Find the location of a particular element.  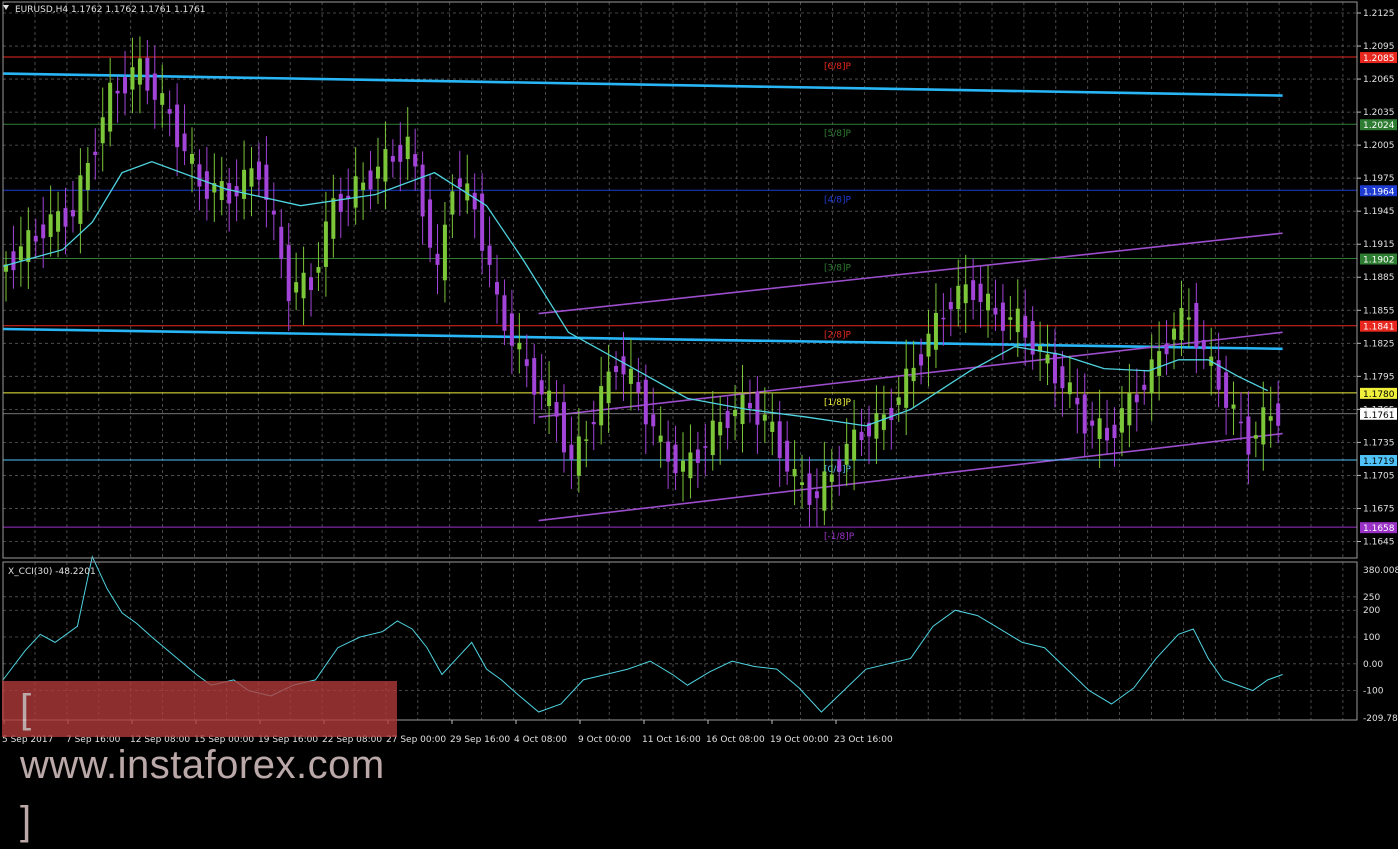

y-tick-label: 1.2005 is located at coordinates (1379, 146).